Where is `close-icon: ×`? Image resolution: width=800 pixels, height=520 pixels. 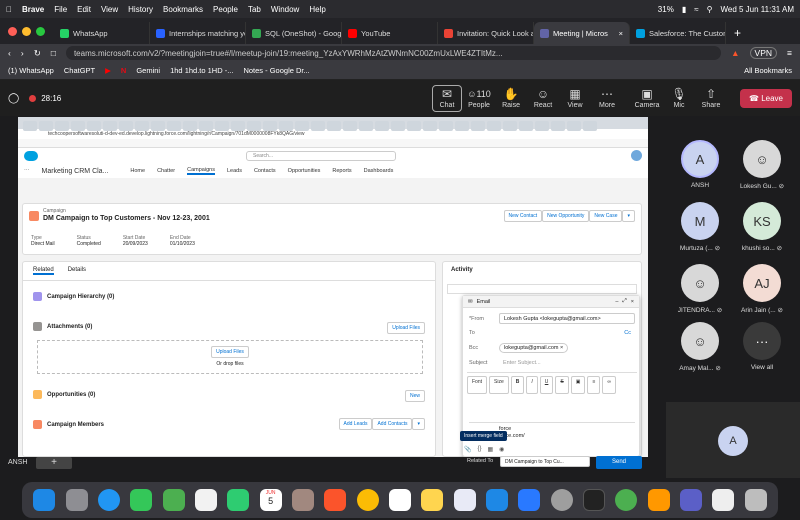
close-icon: × is located at coordinates (632, 302).